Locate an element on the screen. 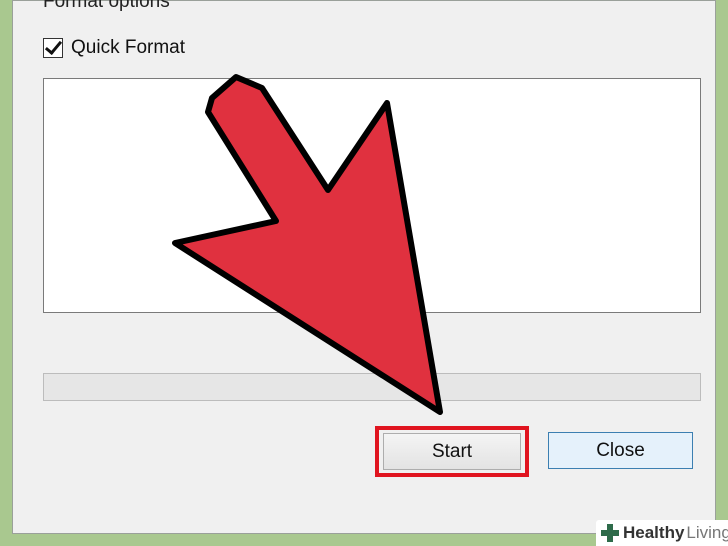 Image resolution: width=728 pixels, height=546 pixels. healthy-living-watermark: Healthy Living is located at coordinates (662, 533).